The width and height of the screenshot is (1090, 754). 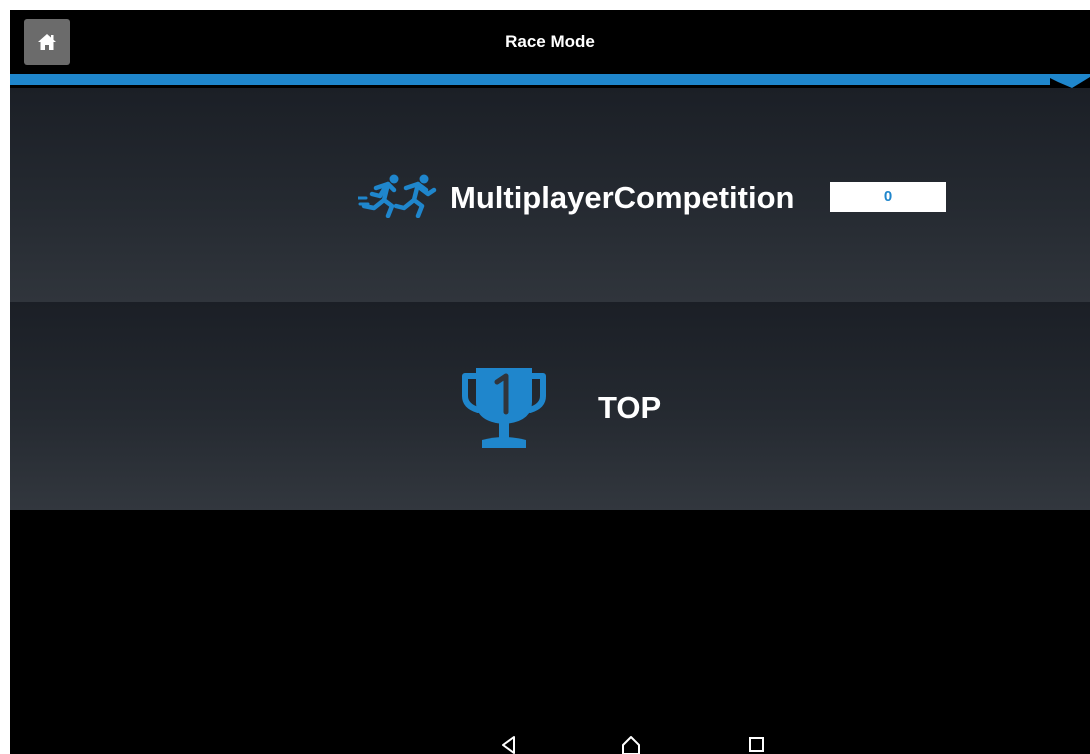 I want to click on page-title: Race Mode, so click(x=550, y=41).